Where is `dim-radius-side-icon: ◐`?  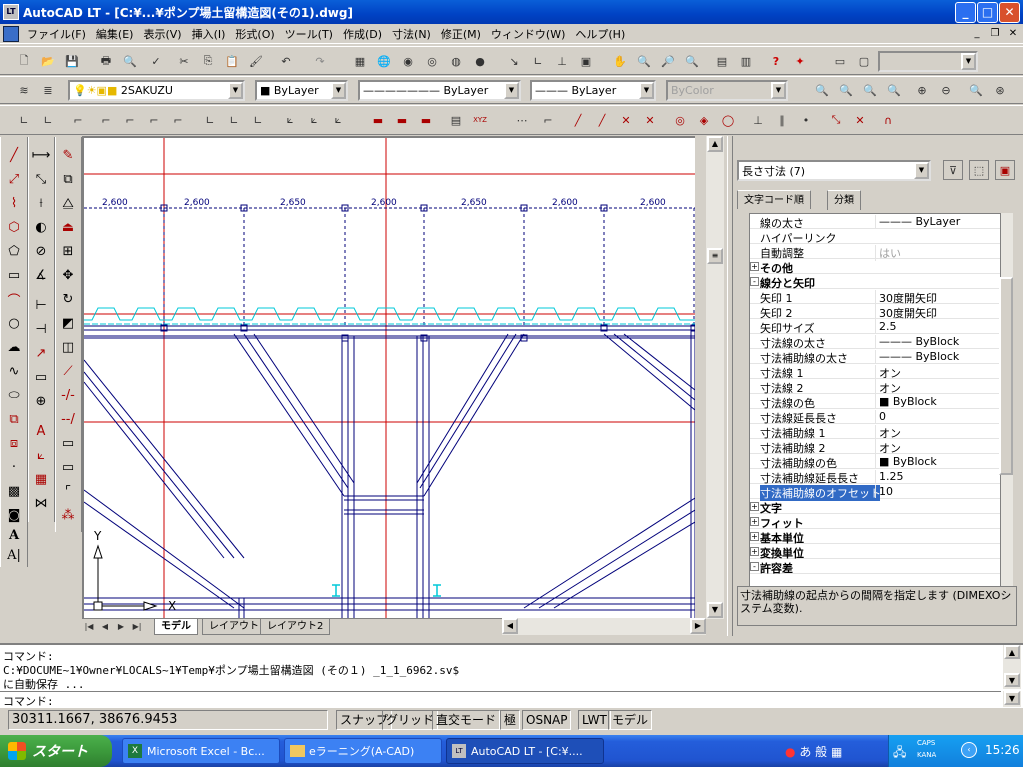 dim-radius-side-icon: ◐ is located at coordinates (41, 227).